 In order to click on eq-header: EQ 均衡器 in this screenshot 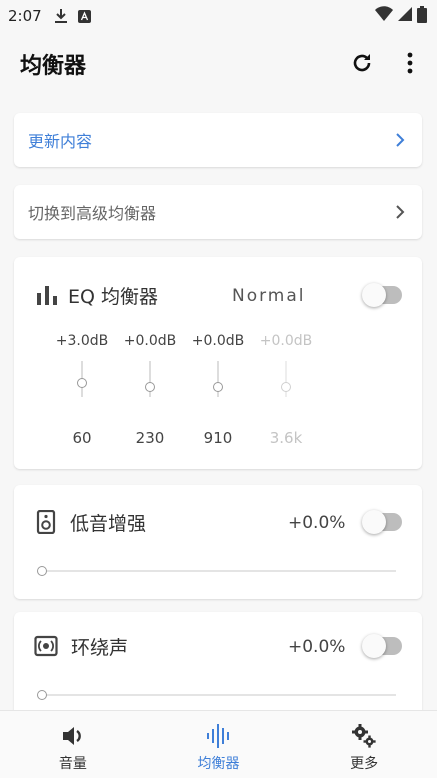, I will do `click(97, 295)`.